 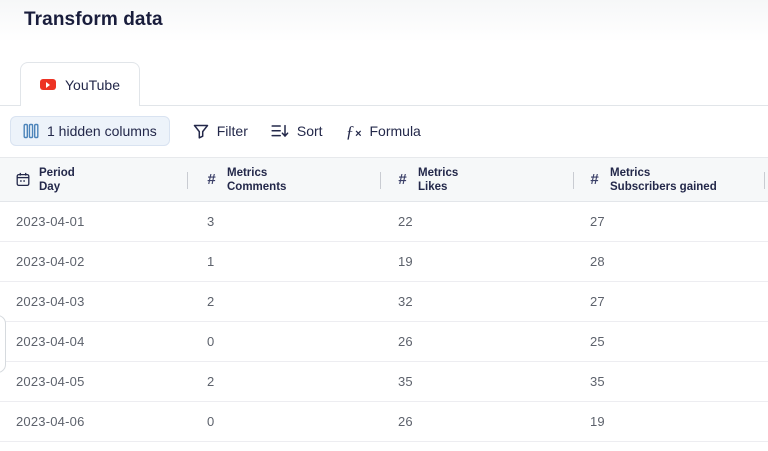 What do you see at coordinates (50, 341) in the screenshot?
I see `cell-date: 2023-04-04` at bounding box center [50, 341].